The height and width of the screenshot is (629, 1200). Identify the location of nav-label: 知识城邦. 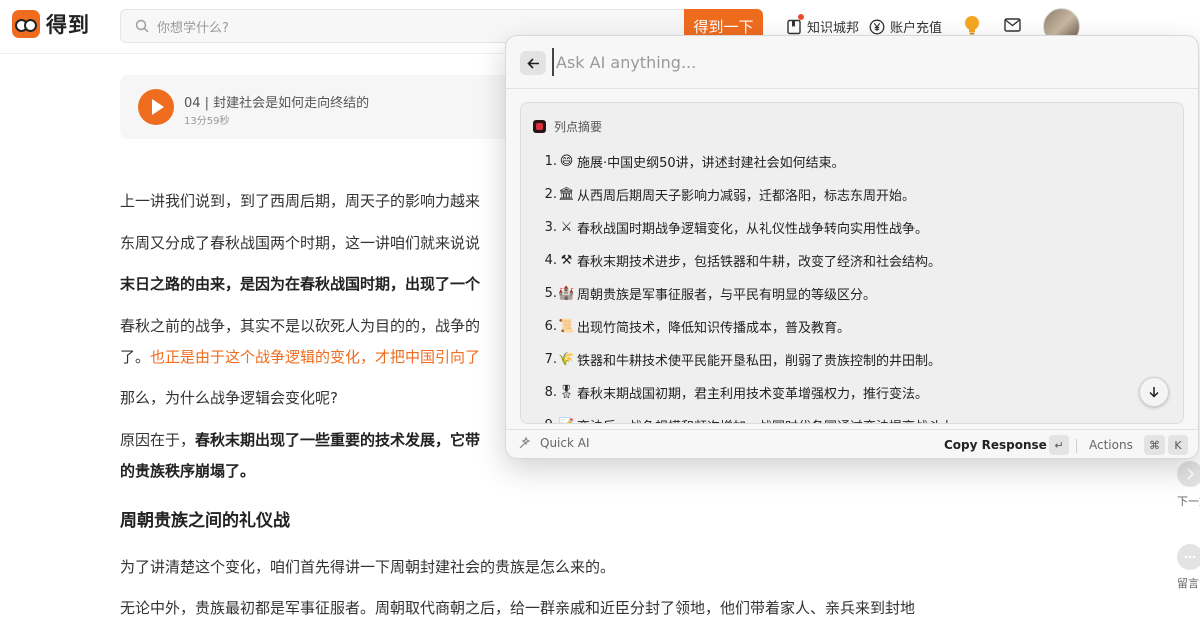
(833, 28).